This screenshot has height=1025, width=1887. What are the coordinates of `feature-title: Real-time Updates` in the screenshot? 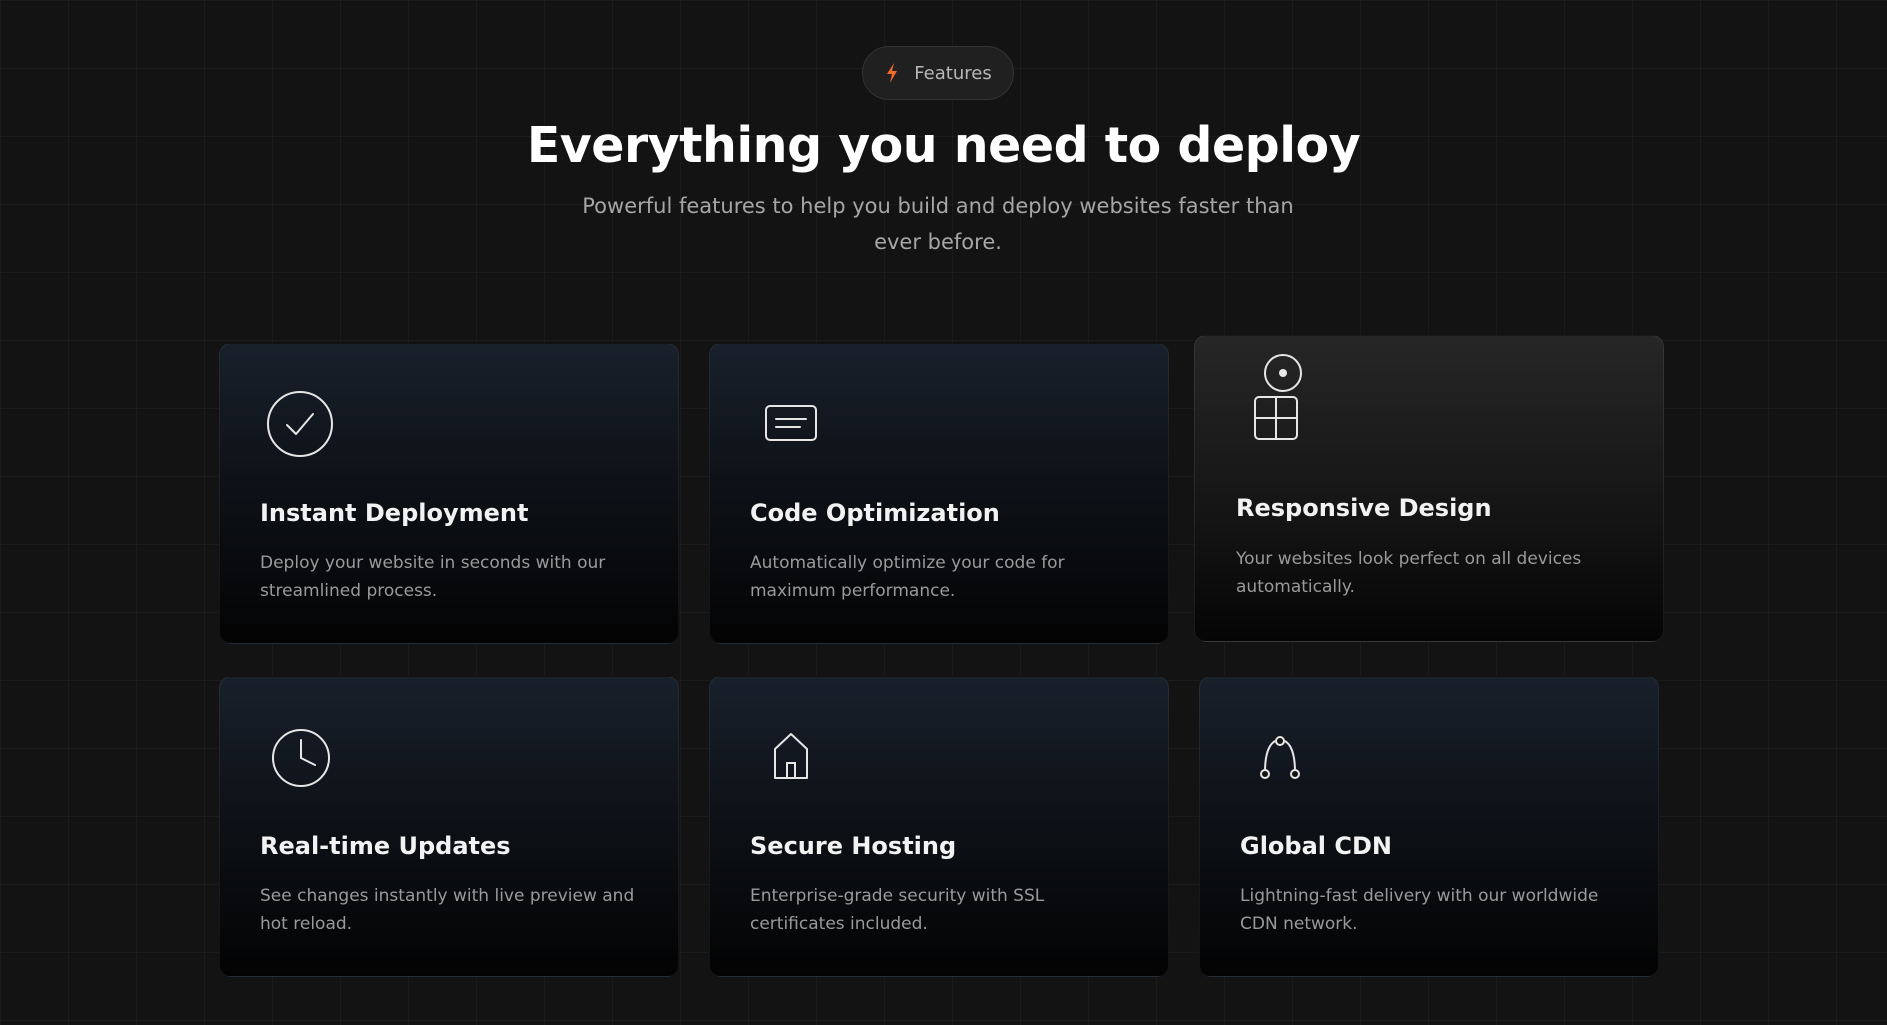 It's located at (385, 846).